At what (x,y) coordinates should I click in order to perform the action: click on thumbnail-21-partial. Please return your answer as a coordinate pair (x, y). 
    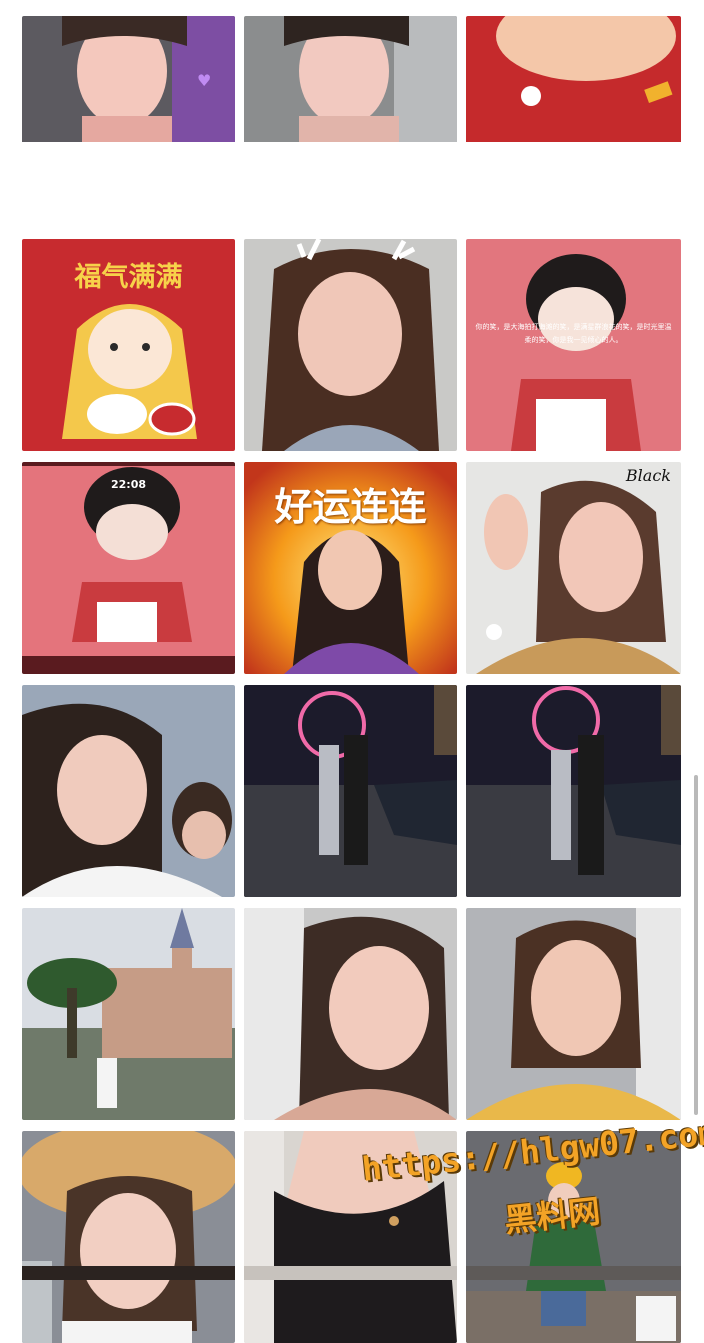
    Looking at the image, I should click on (573, 1273).